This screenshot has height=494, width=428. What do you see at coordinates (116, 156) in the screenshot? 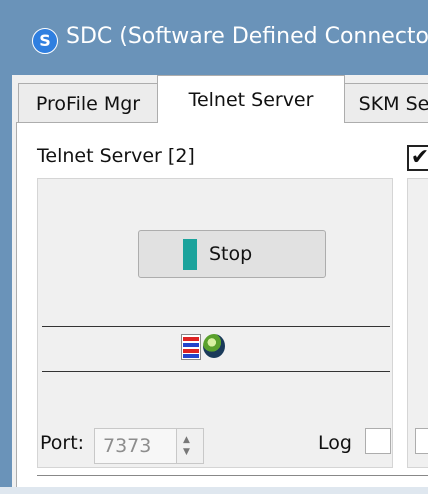
I see `telnet-server-title: Telnet Server [2]` at bounding box center [116, 156].